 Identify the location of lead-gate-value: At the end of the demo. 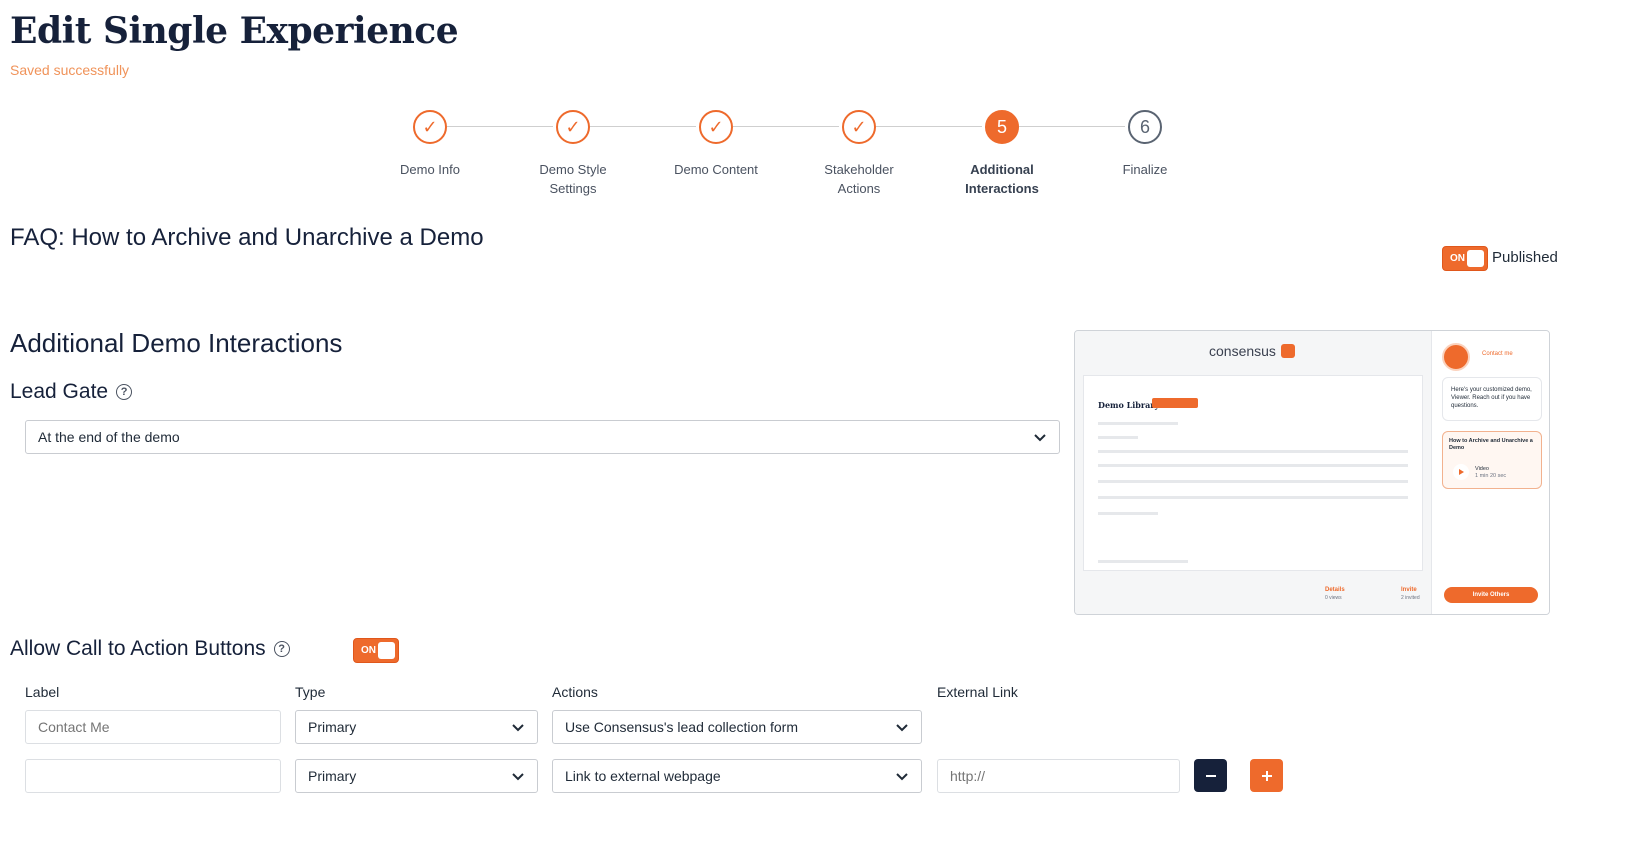
(109, 437).